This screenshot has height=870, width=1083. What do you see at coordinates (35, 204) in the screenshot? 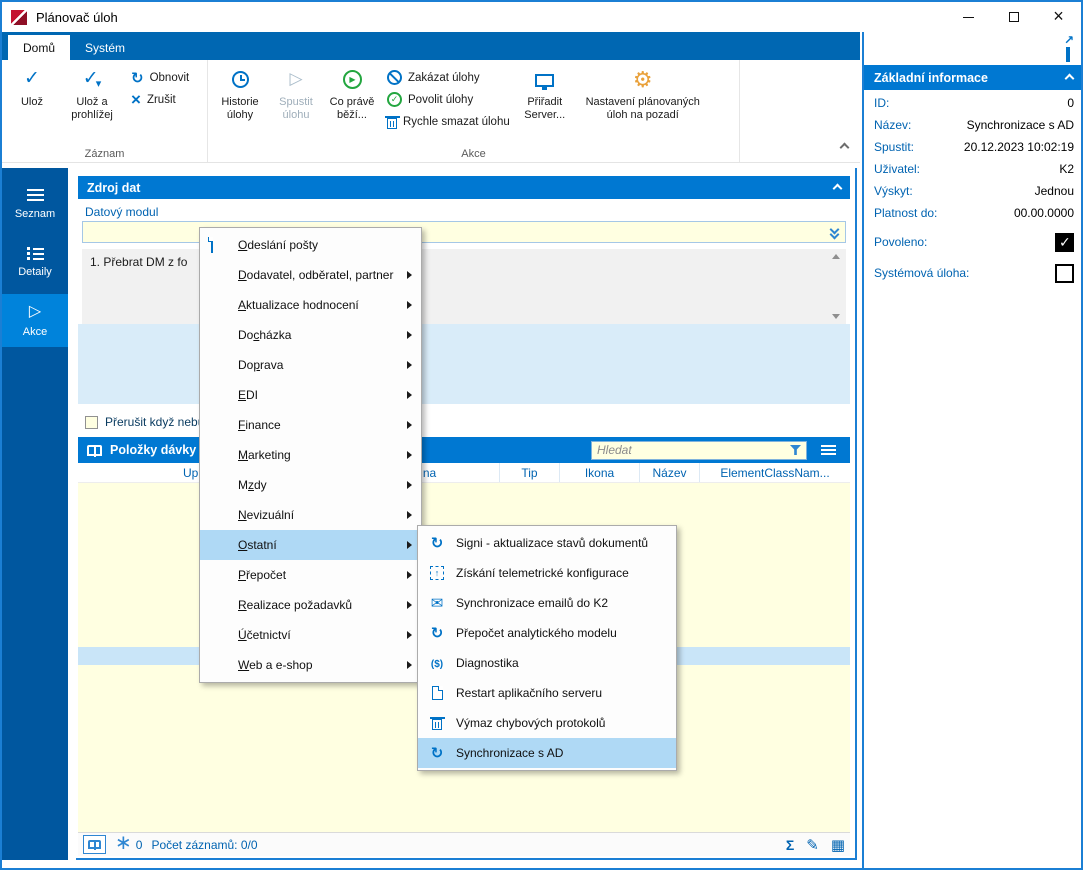
I see `sidebar-item-seznam: Seznam` at bounding box center [35, 204].